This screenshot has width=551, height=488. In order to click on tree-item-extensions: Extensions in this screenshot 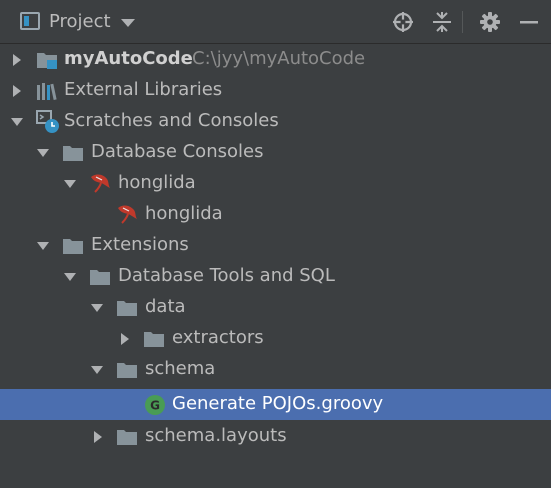, I will do `click(275, 245)`.